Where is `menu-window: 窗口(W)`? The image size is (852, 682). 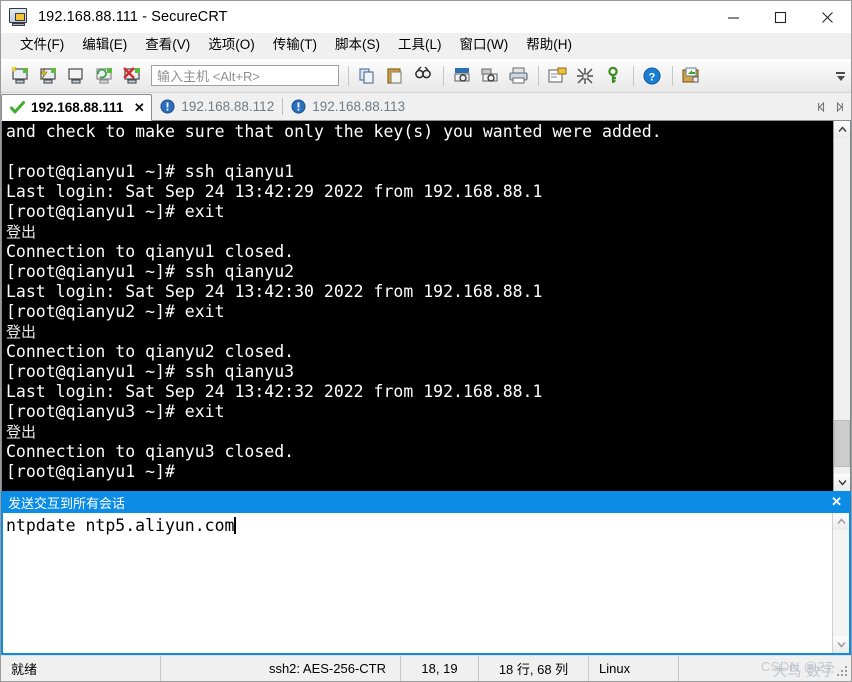 menu-window: 窗口(W) is located at coordinates (484, 45).